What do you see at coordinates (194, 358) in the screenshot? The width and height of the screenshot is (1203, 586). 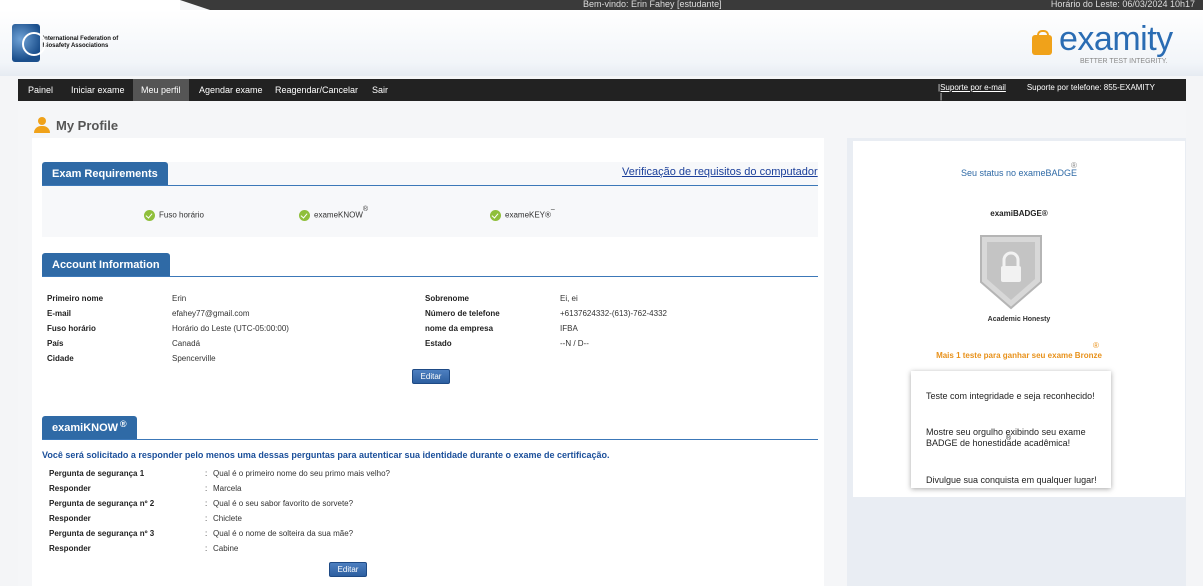 I see `account-value-city: Spencerville` at bounding box center [194, 358].